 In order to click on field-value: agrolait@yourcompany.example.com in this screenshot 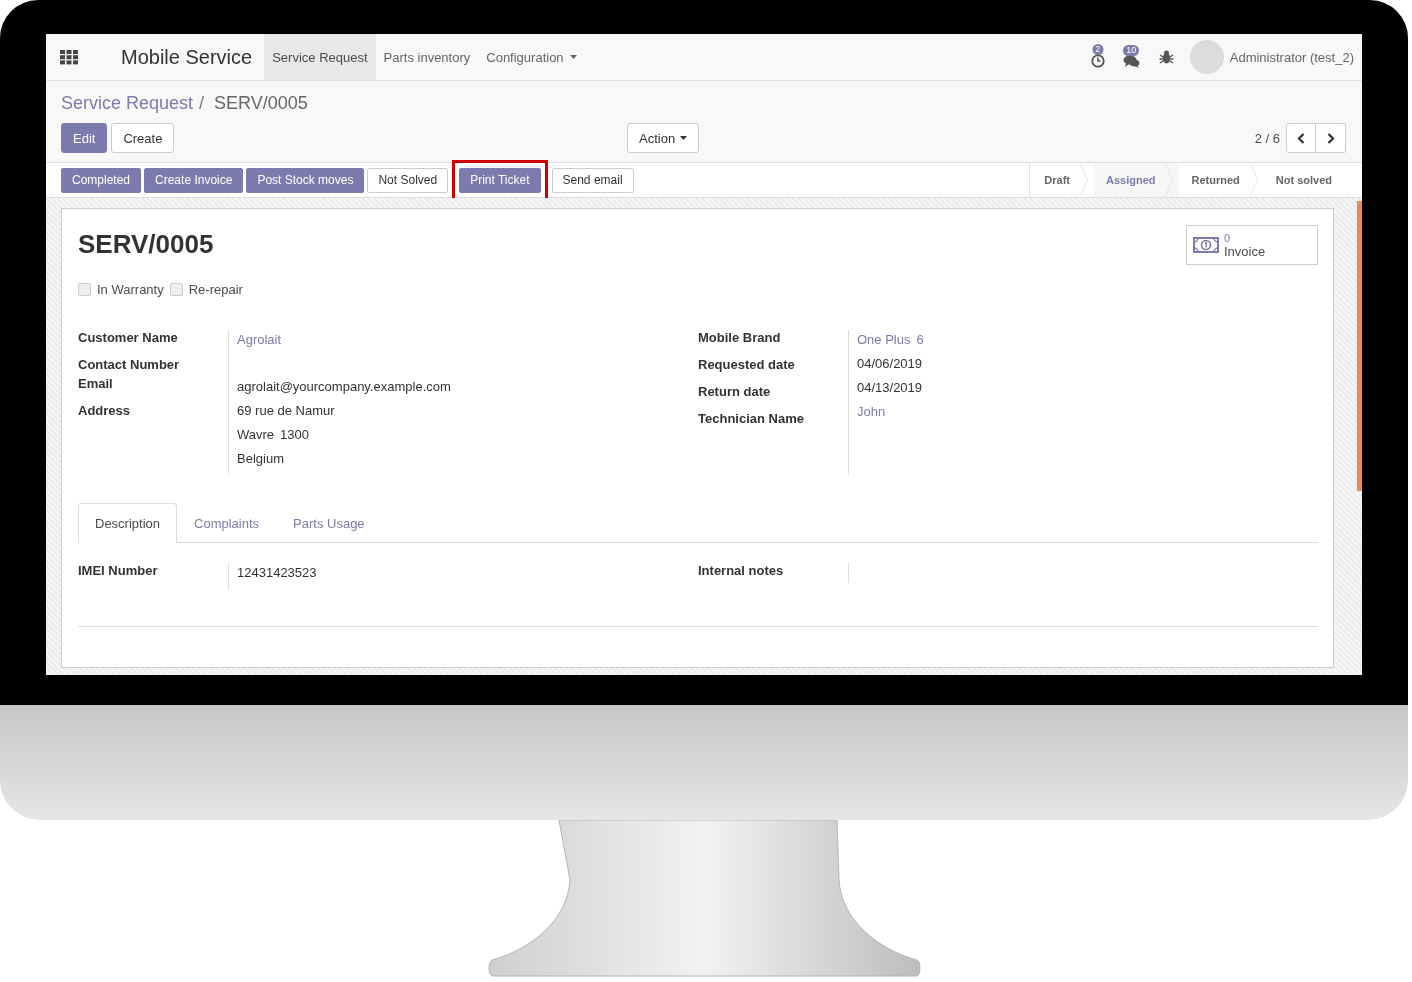, I will do `click(344, 387)`.